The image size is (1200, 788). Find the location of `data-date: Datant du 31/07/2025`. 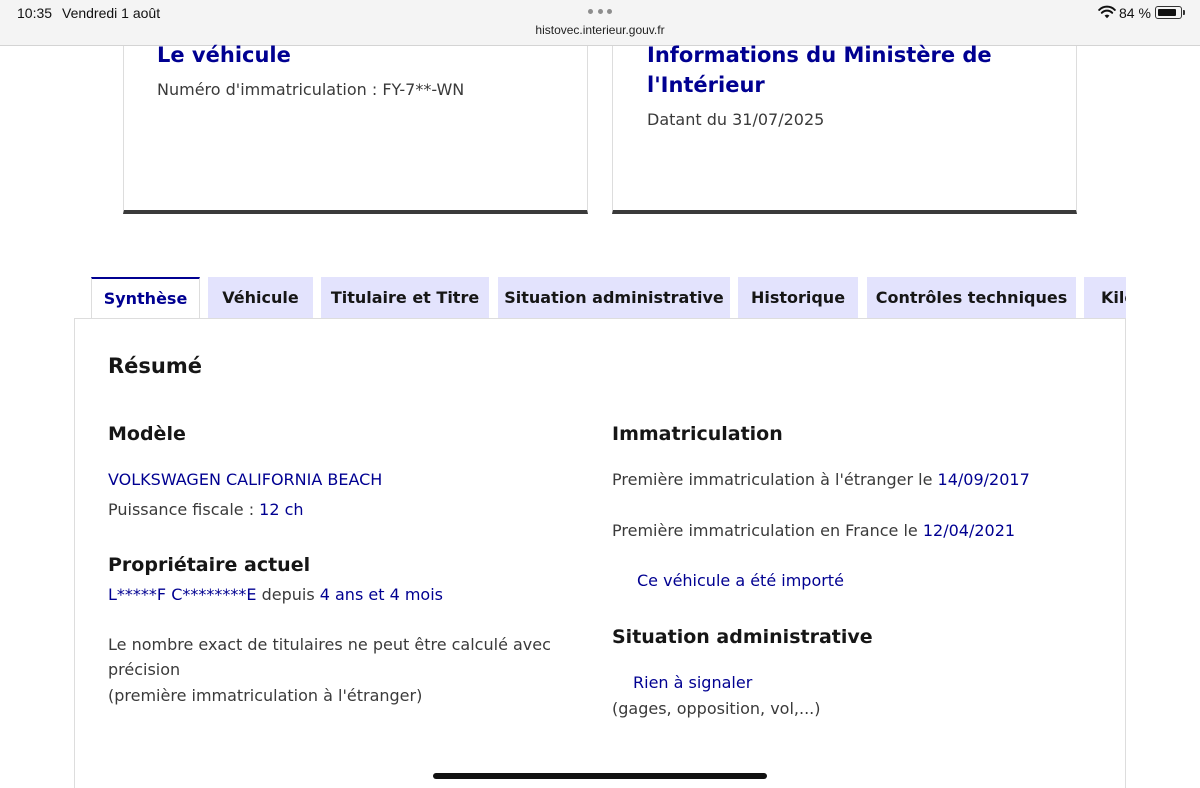

data-date: Datant du 31/07/2025 is located at coordinates (736, 119).